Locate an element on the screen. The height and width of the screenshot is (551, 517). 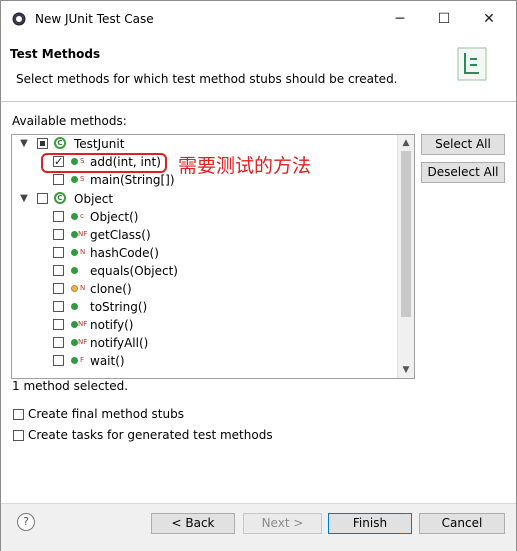
close-button: ✕ is located at coordinates (489, 19).